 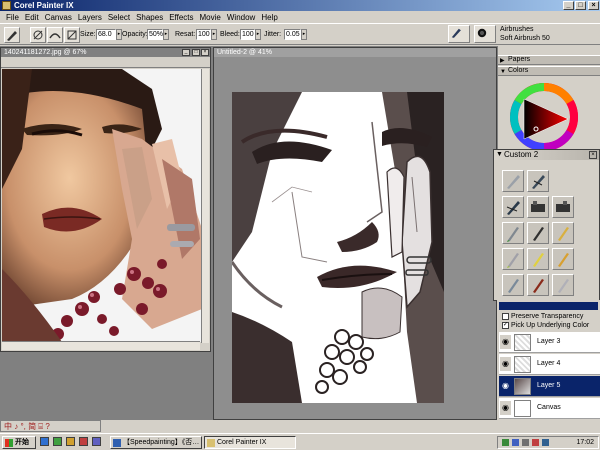 I want to click on tray-network-icon, so click(x=505, y=442).